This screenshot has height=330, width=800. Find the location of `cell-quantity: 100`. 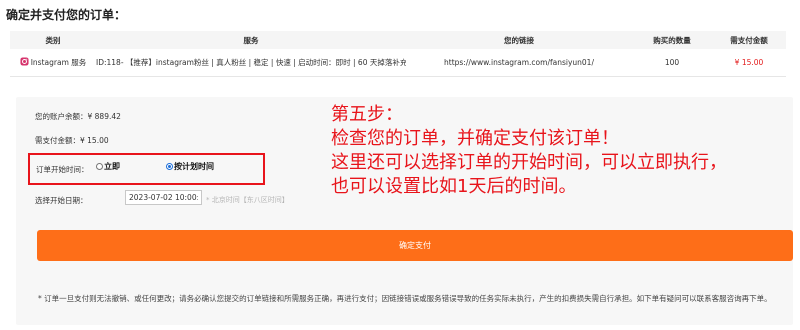

cell-quantity: 100 is located at coordinates (672, 63).